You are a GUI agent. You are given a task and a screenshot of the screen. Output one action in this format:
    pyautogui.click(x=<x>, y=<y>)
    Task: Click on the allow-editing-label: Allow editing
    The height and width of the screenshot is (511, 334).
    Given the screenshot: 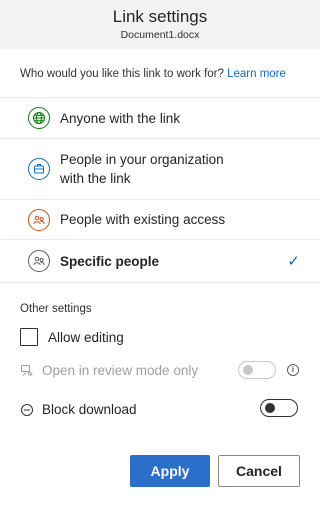 What is the action you would take?
    pyautogui.click(x=86, y=337)
    